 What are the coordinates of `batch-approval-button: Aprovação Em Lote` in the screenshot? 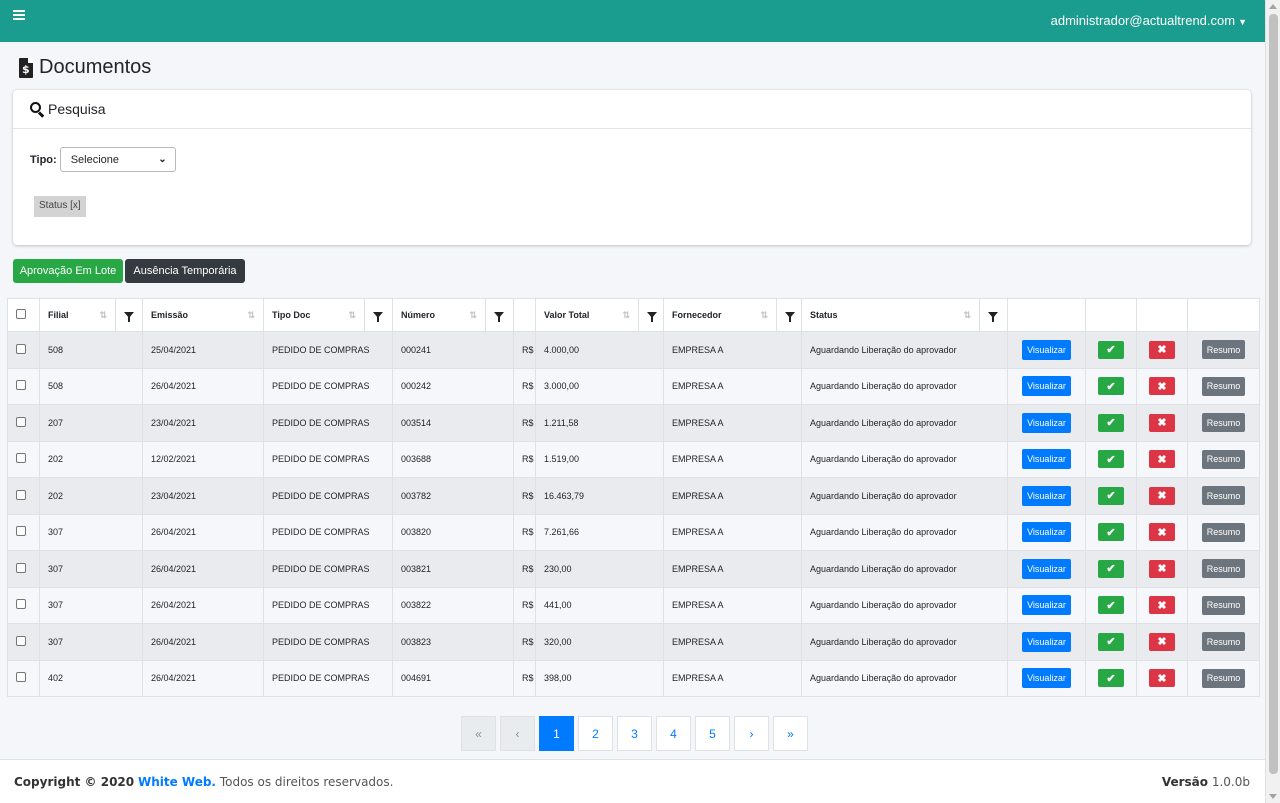 It's located at (68, 271).